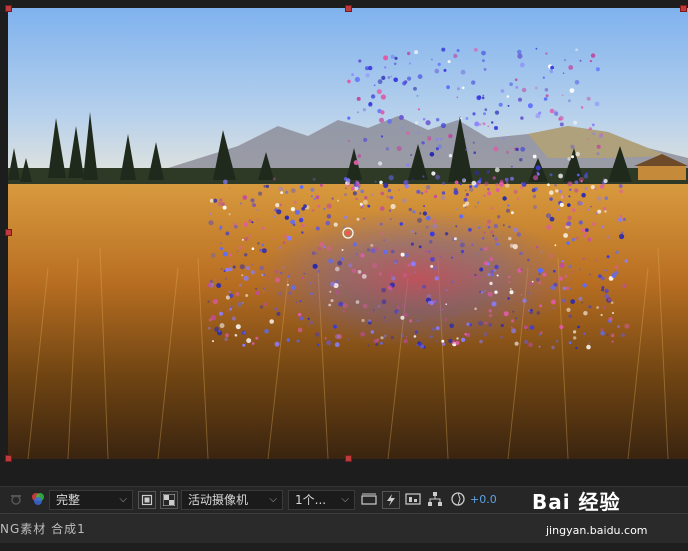 The height and width of the screenshot is (551, 688). Describe the element at coordinates (597, 530) in the screenshot. I see `watermark-url: jingyan.baidu.com` at that location.